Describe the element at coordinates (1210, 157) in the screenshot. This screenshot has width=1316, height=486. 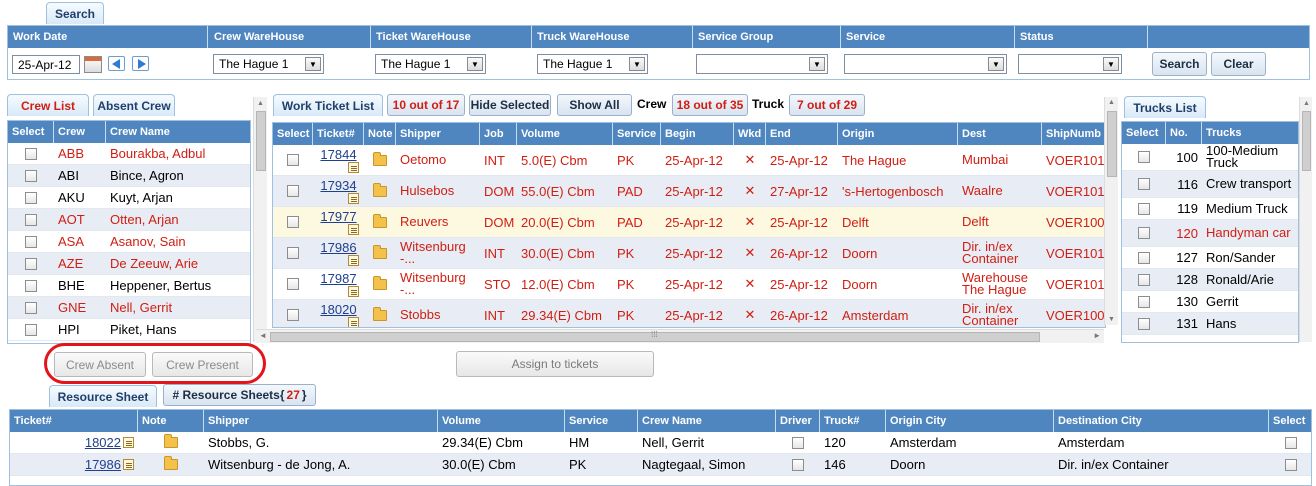
I see `truck-row: 100 100-Medium Truck` at that location.